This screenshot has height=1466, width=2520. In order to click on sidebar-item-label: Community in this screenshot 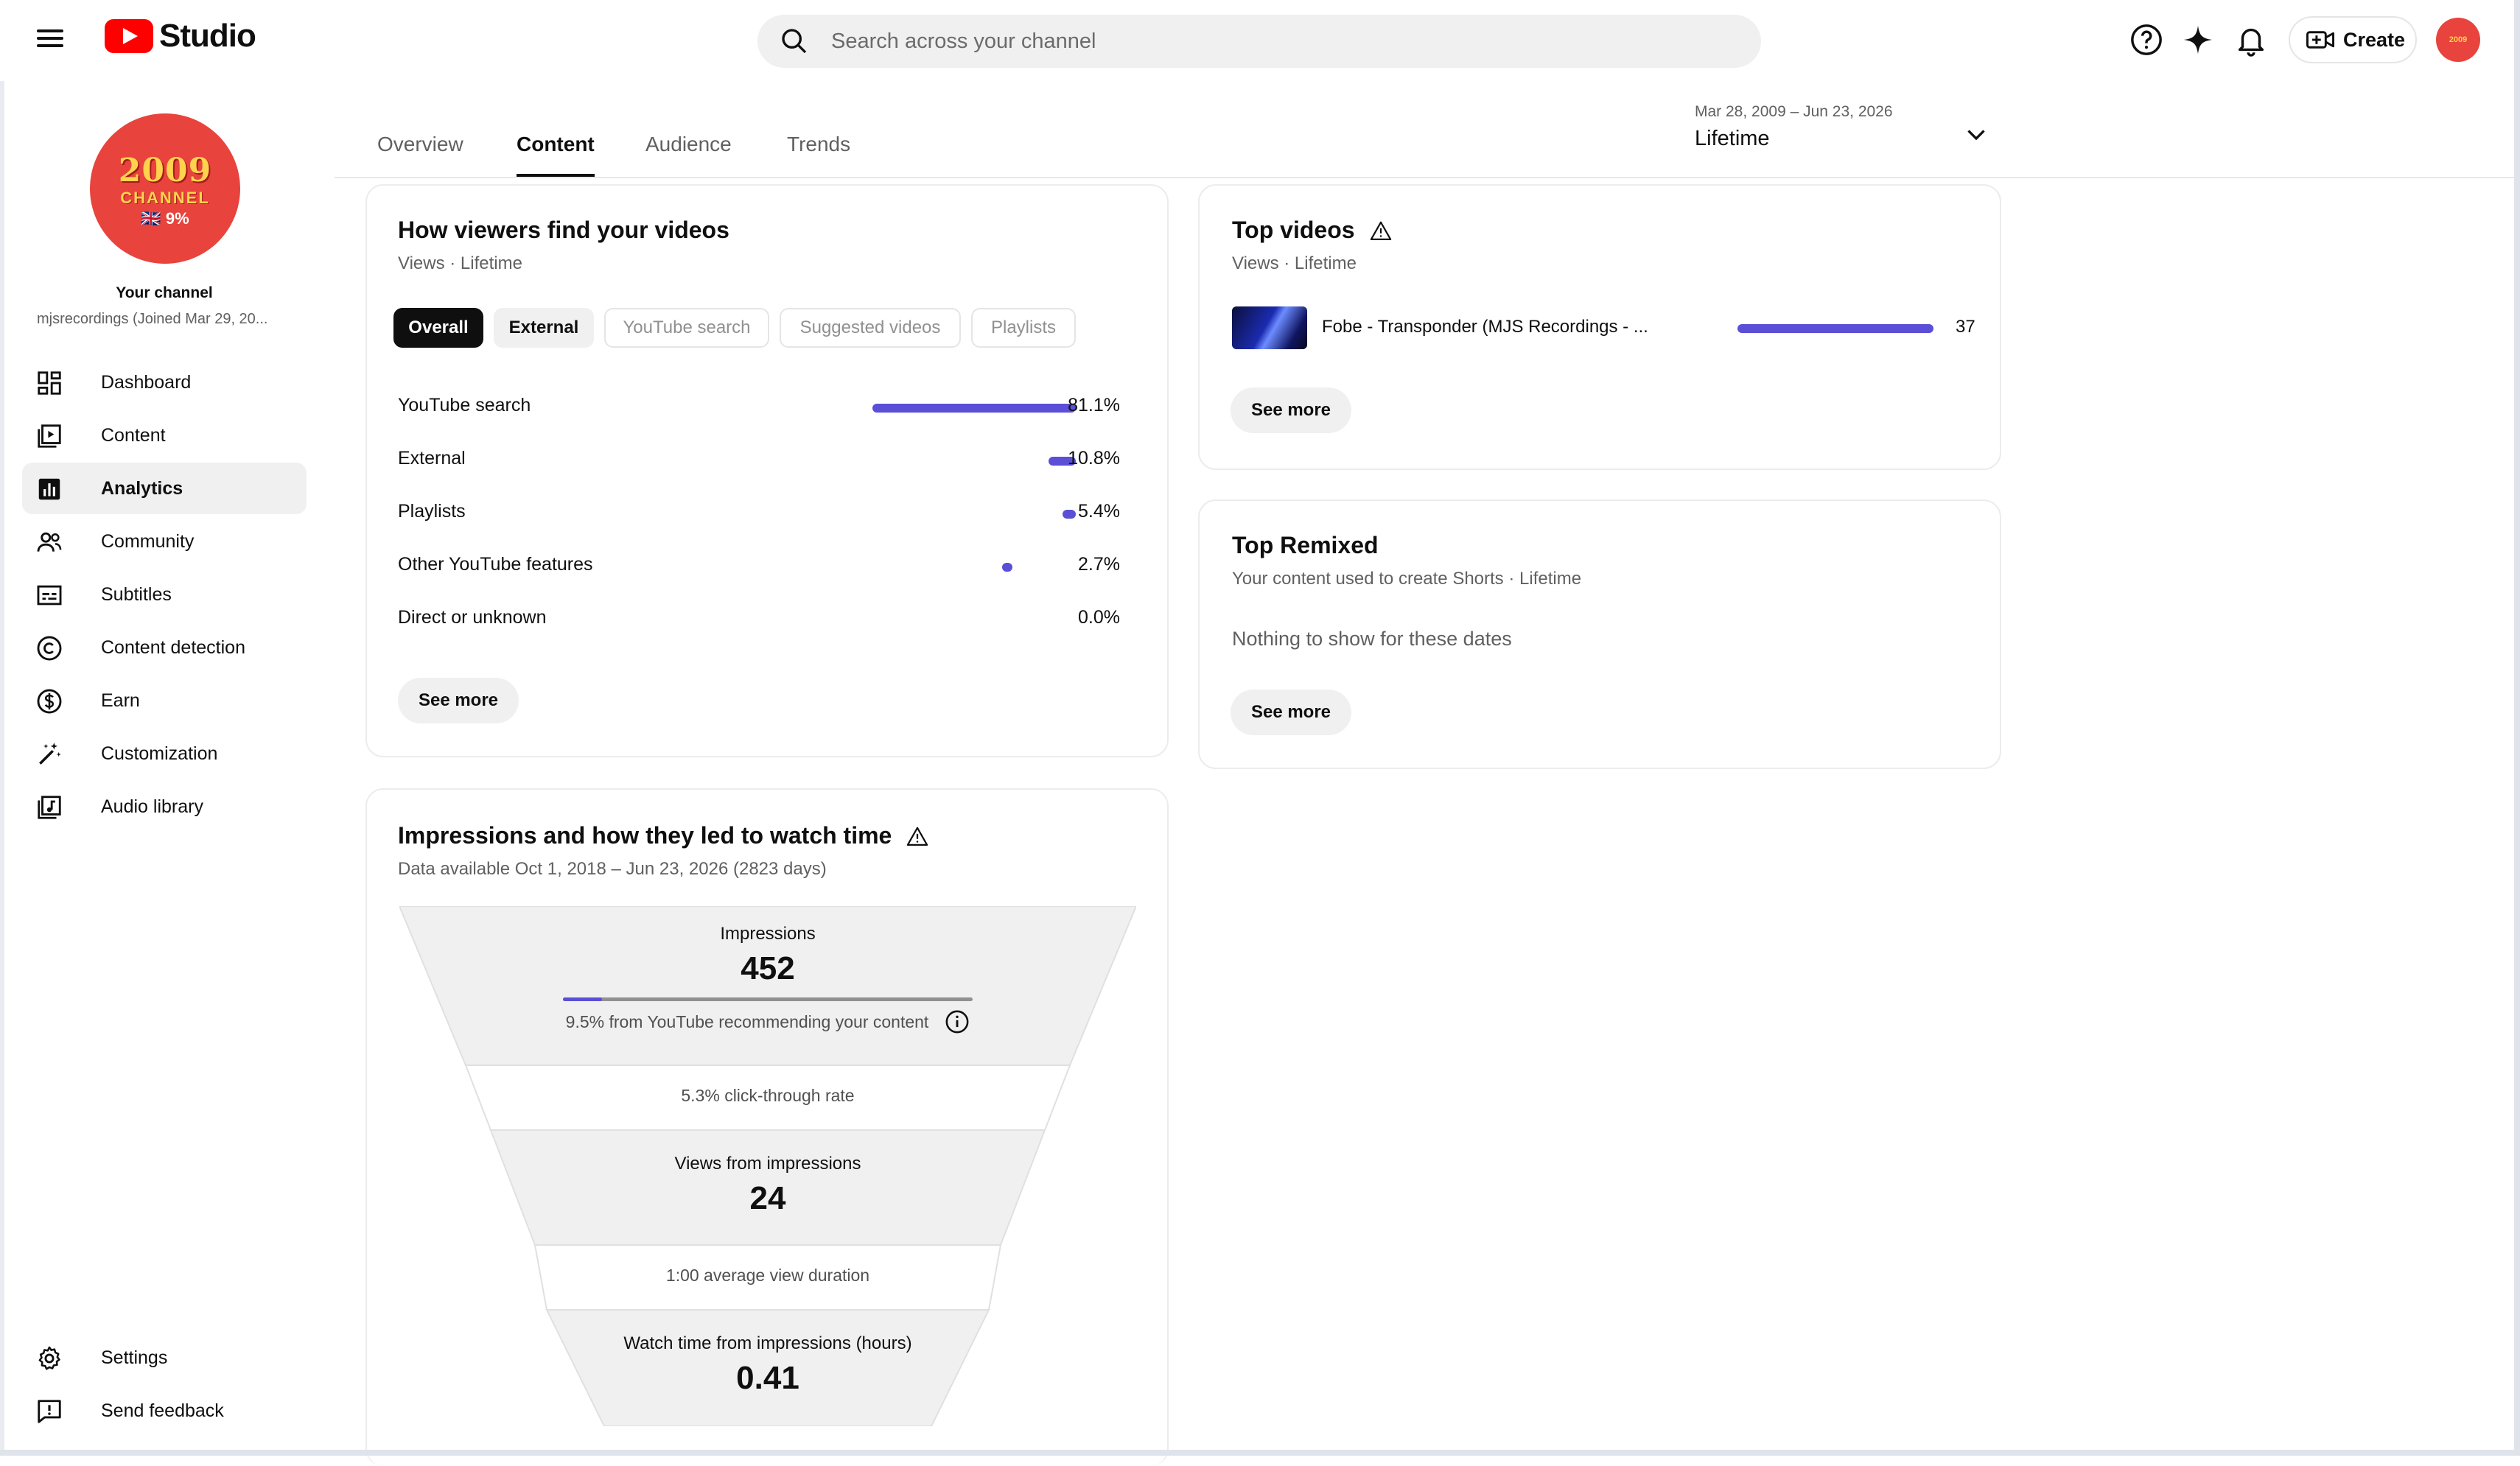, I will do `click(148, 541)`.